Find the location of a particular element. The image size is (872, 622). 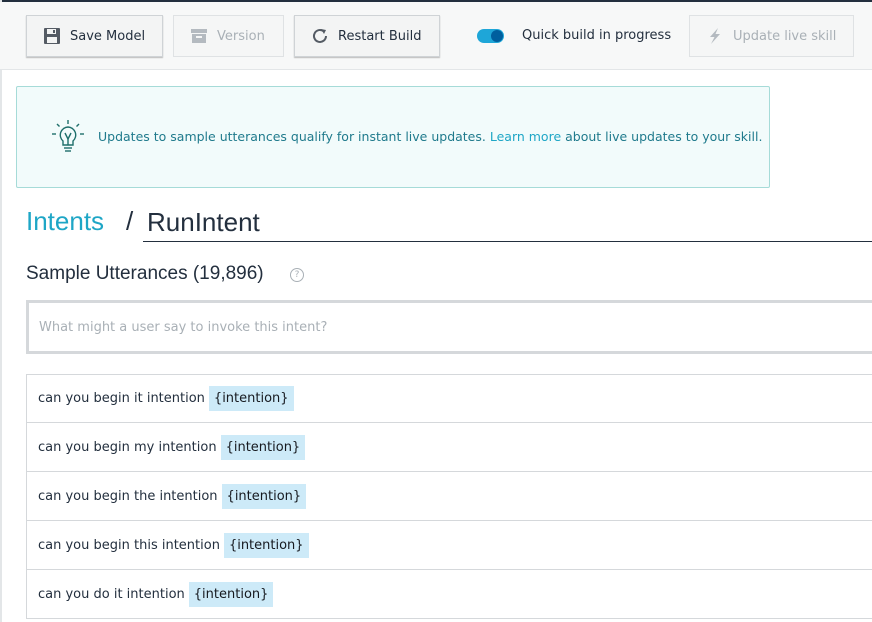

sample-utterances-title: Sample Utterances (19,896) is located at coordinates (145, 273).